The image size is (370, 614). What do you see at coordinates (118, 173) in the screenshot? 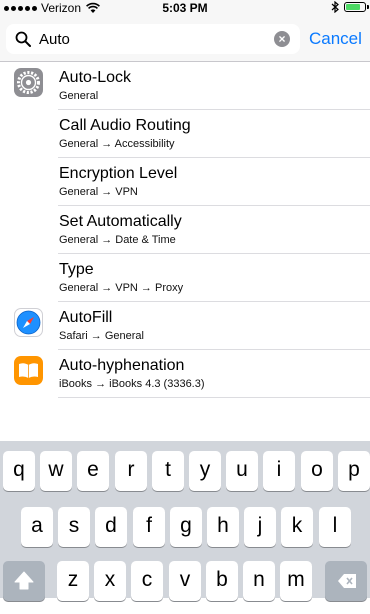
I see `result-title: Encryption Level` at bounding box center [118, 173].